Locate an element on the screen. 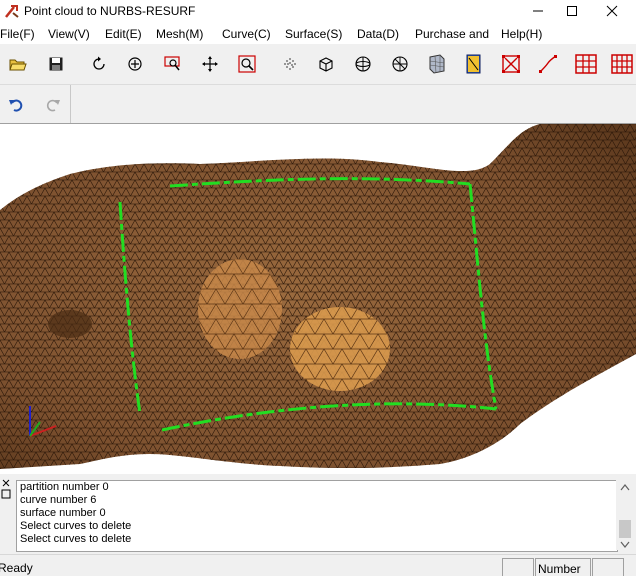 The width and height of the screenshot is (636, 576). grid-red-2-icon is located at coordinates (622, 64).